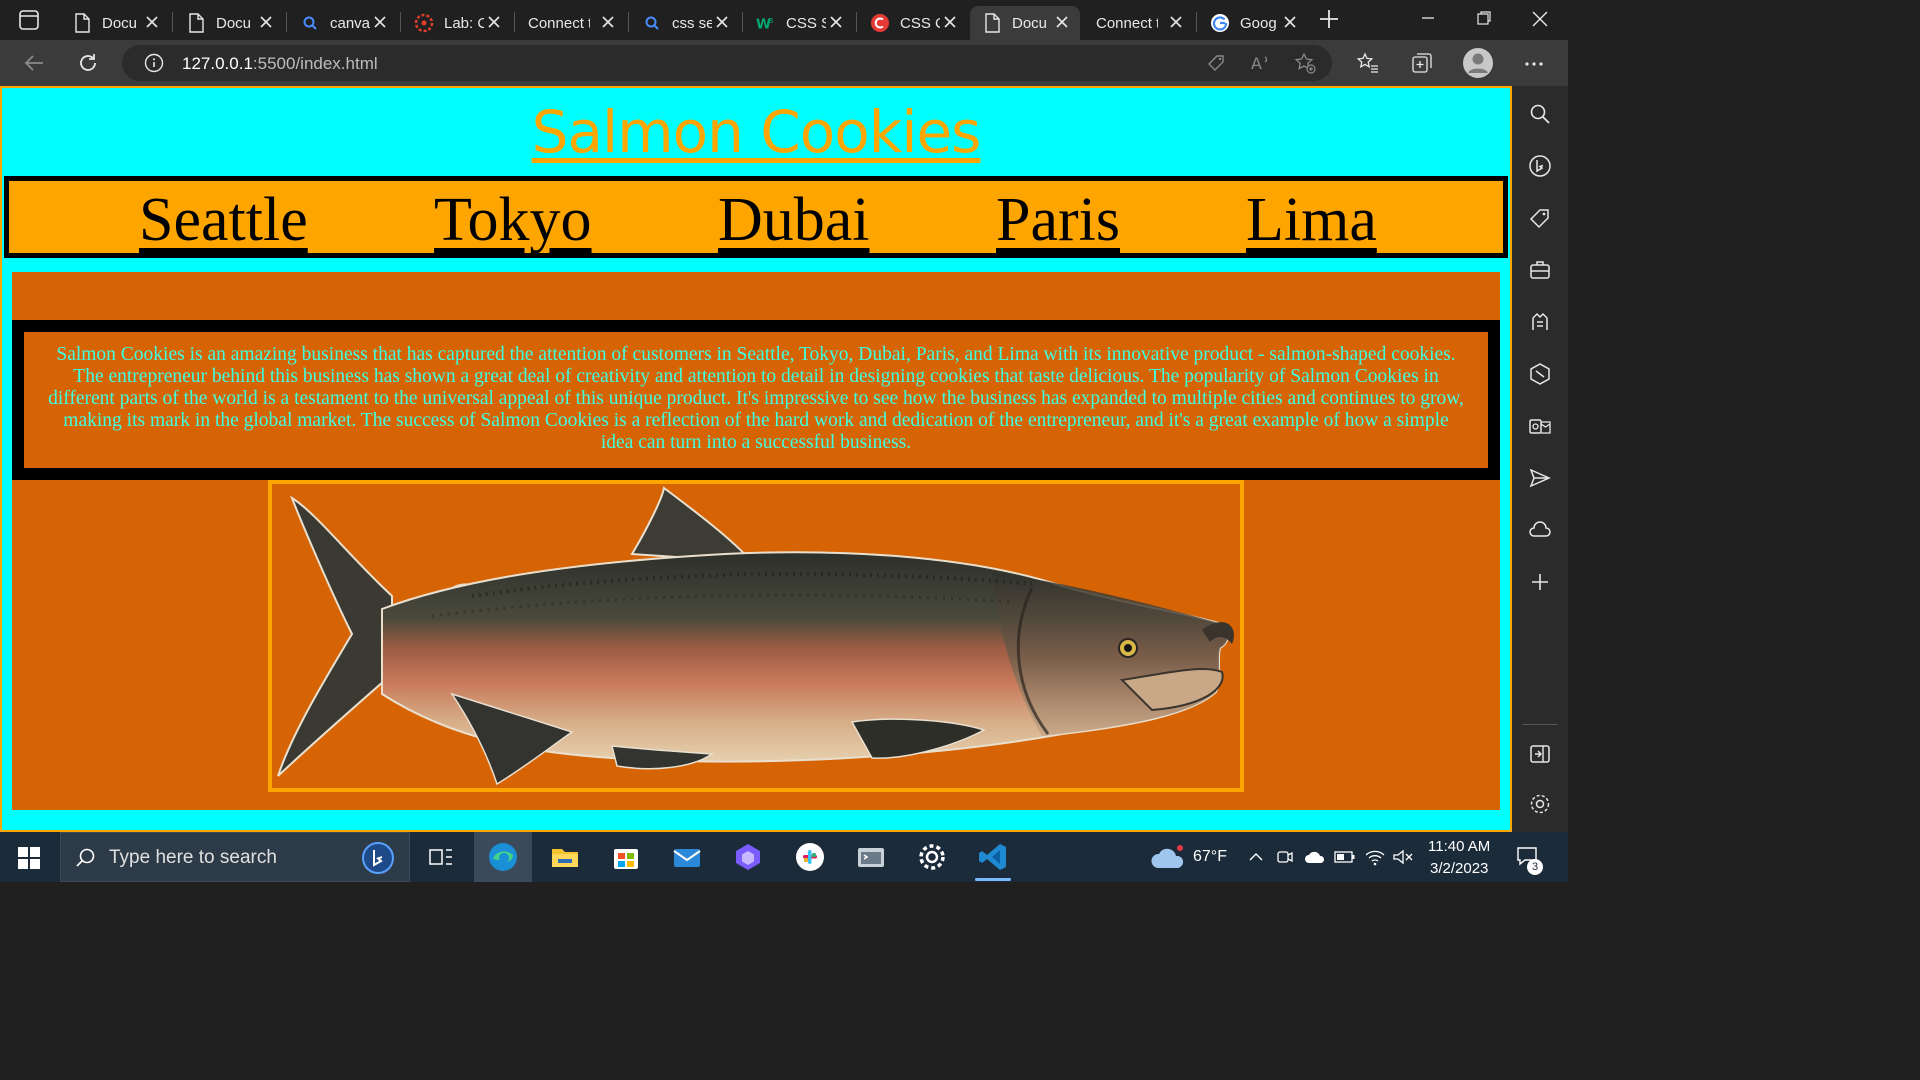 This screenshot has width=1920, height=1080. What do you see at coordinates (1540, 218) in the screenshot?
I see `shopping-tag-icon` at bounding box center [1540, 218].